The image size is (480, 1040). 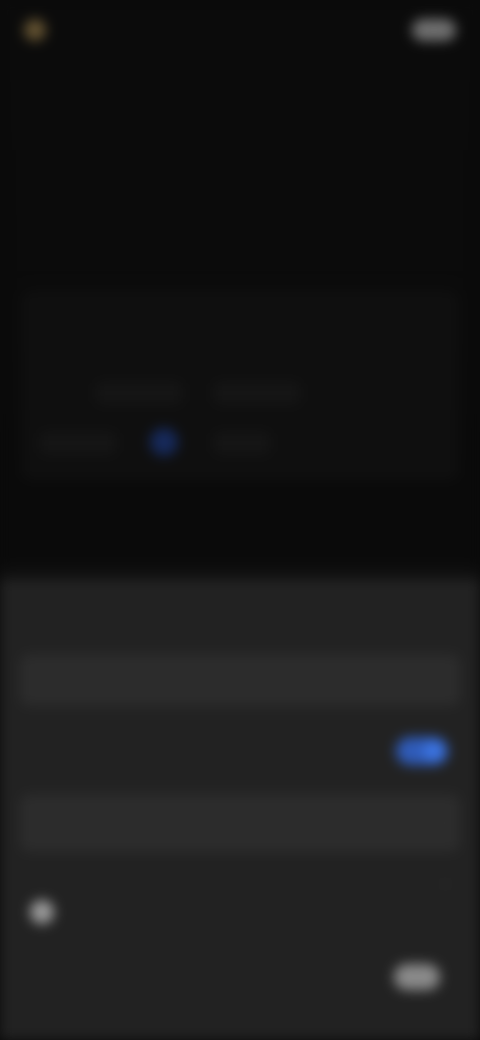 What do you see at coordinates (240, 680) in the screenshot?
I see `sheet-input-row` at bounding box center [240, 680].